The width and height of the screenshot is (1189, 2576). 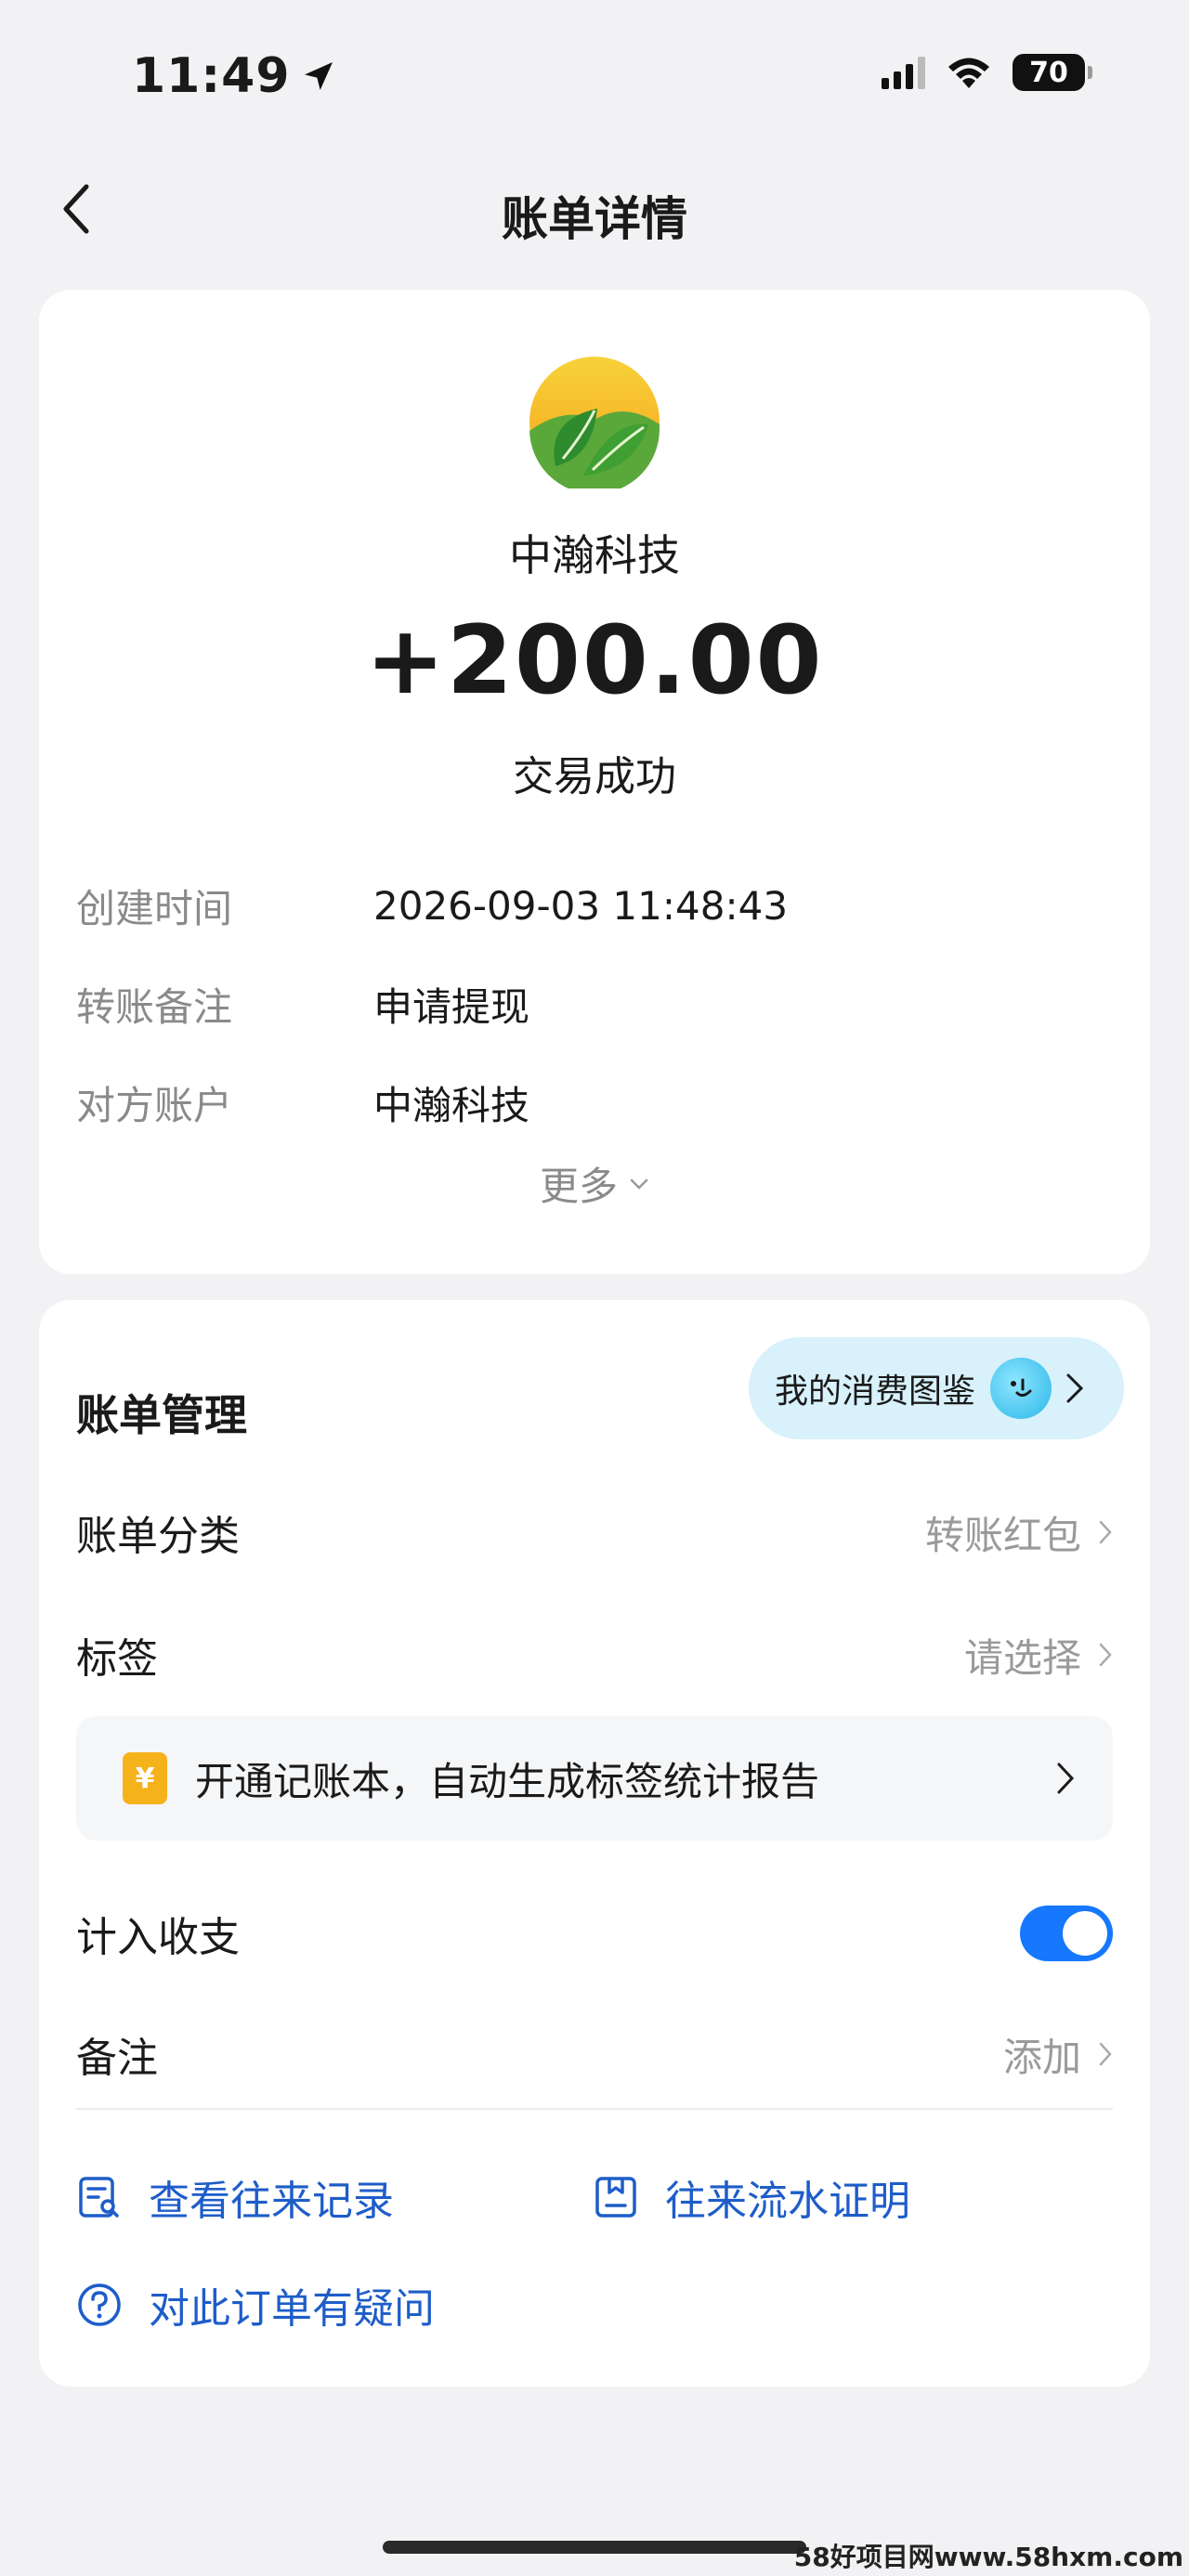 I want to click on consumption-atlas-button: 我的消费图鉴, so click(x=936, y=1388).